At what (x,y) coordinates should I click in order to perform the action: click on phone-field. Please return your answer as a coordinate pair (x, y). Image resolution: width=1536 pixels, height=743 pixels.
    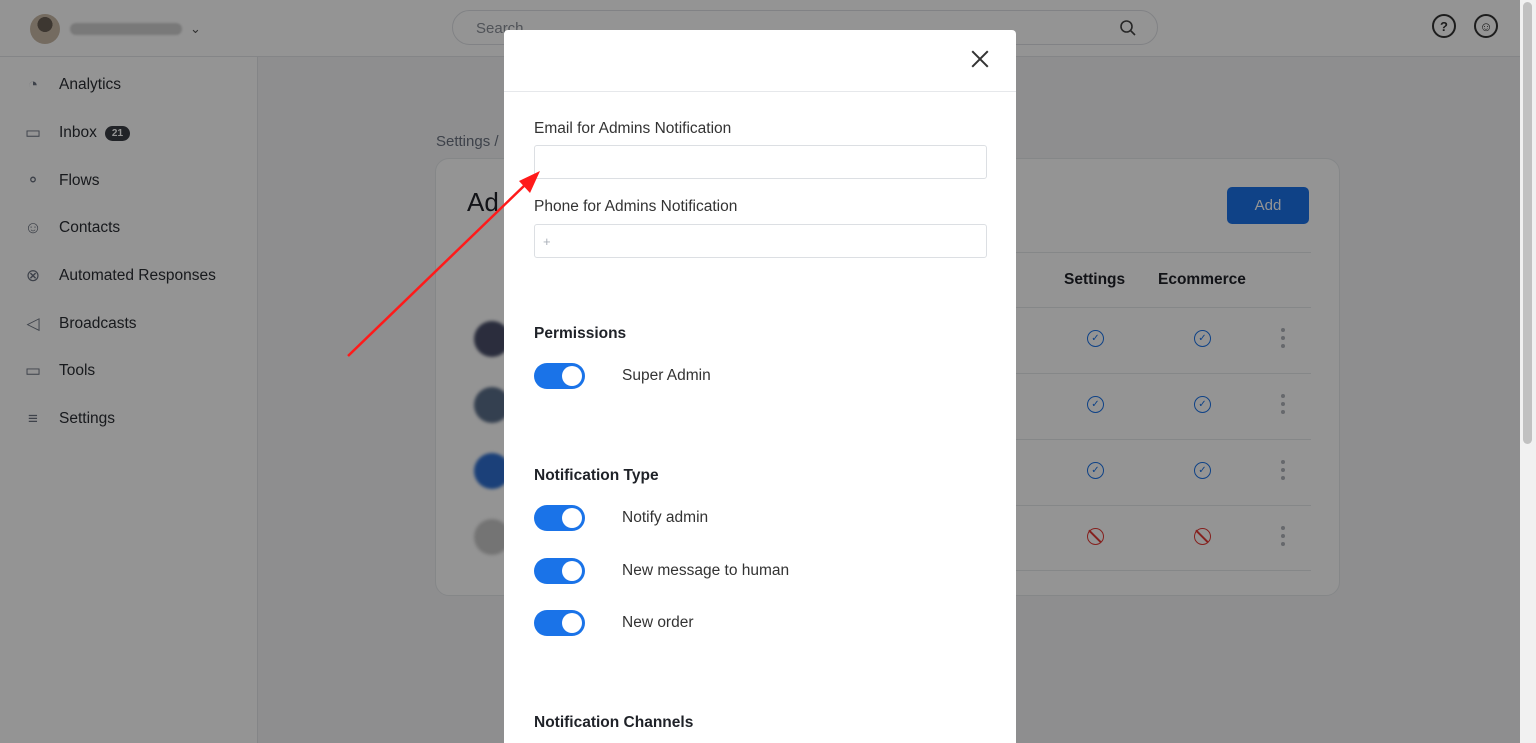
    Looking at the image, I should click on (760, 241).